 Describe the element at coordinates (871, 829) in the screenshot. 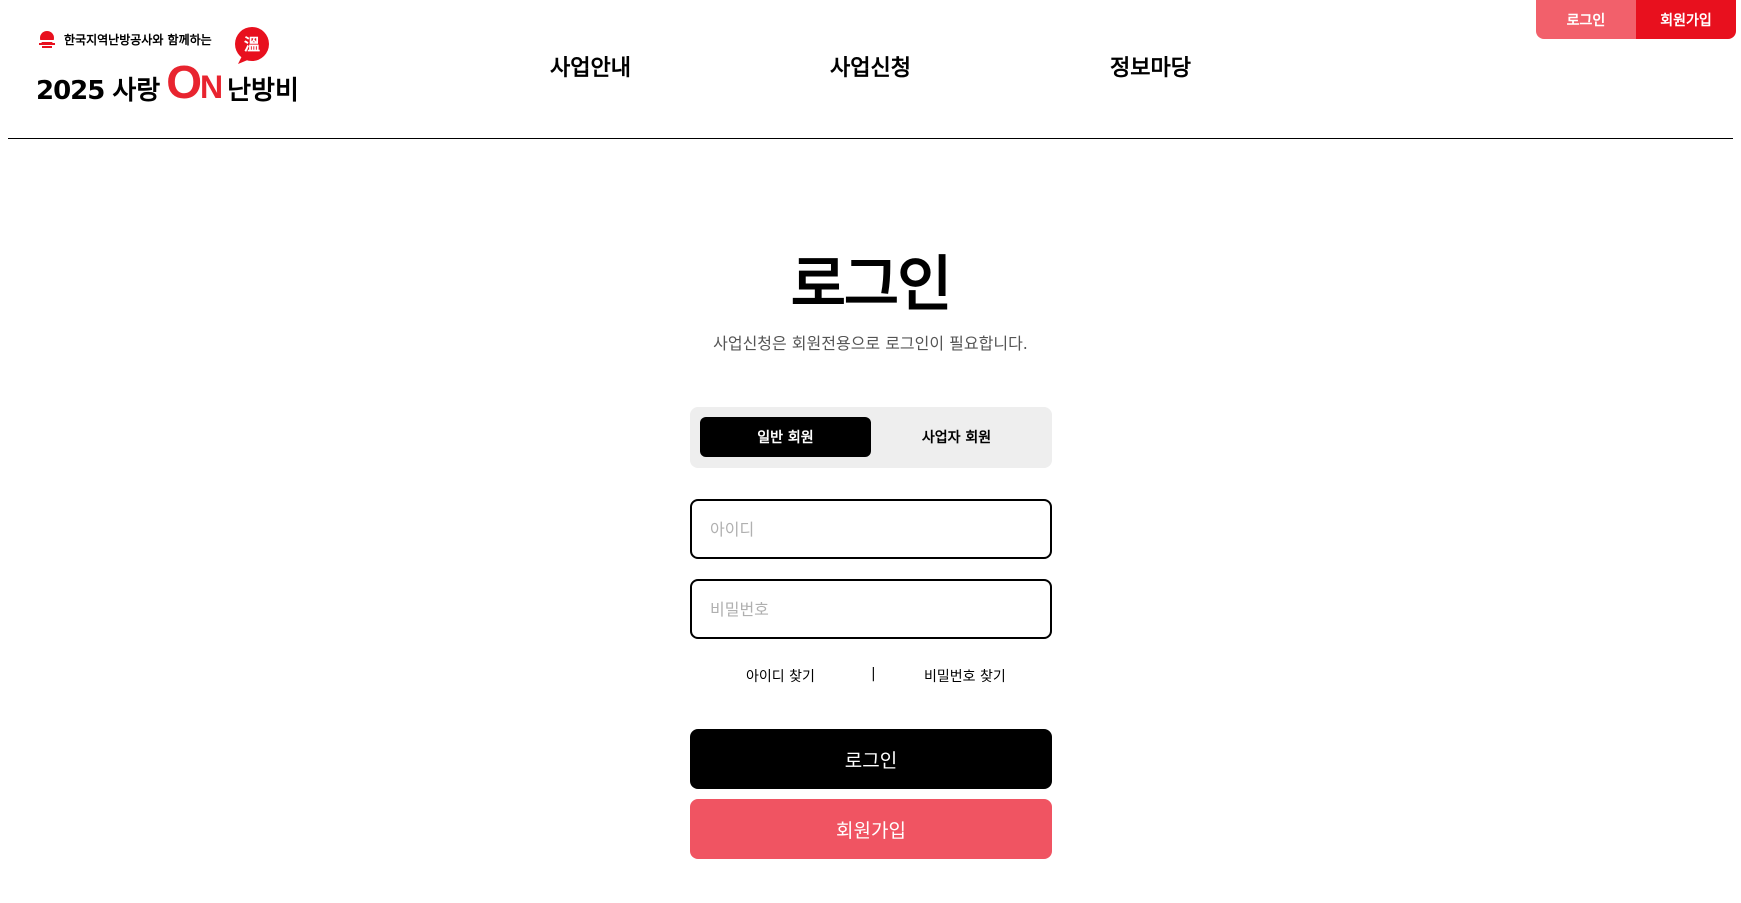

I see `signup-button: 회원가입` at that location.